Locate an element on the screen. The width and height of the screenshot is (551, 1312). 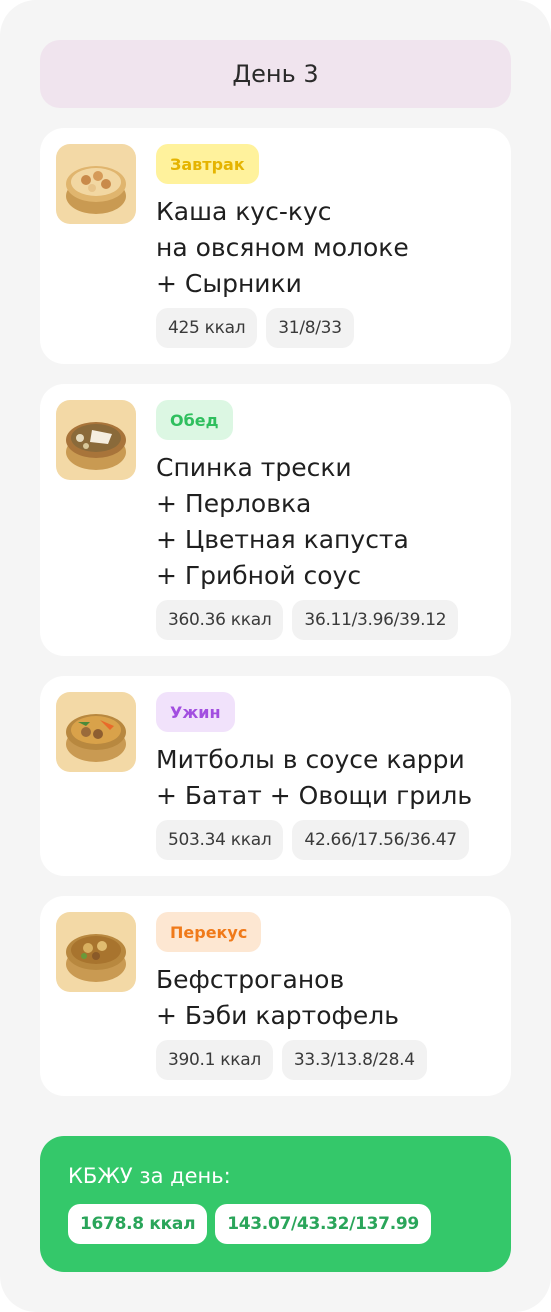
meal-name-line: Митболы в соусе карри is located at coordinates (310, 759).